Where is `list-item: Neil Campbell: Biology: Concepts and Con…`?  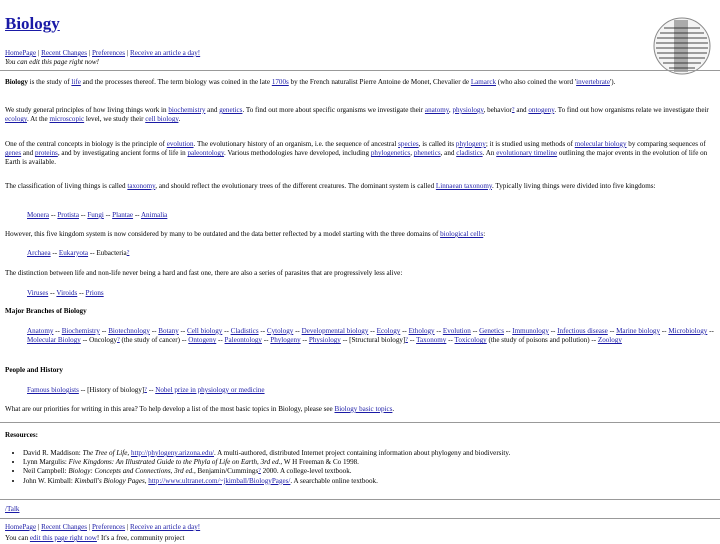 list-item: Neil Campbell: Biology: Concepts and Con… is located at coordinates (266, 471).